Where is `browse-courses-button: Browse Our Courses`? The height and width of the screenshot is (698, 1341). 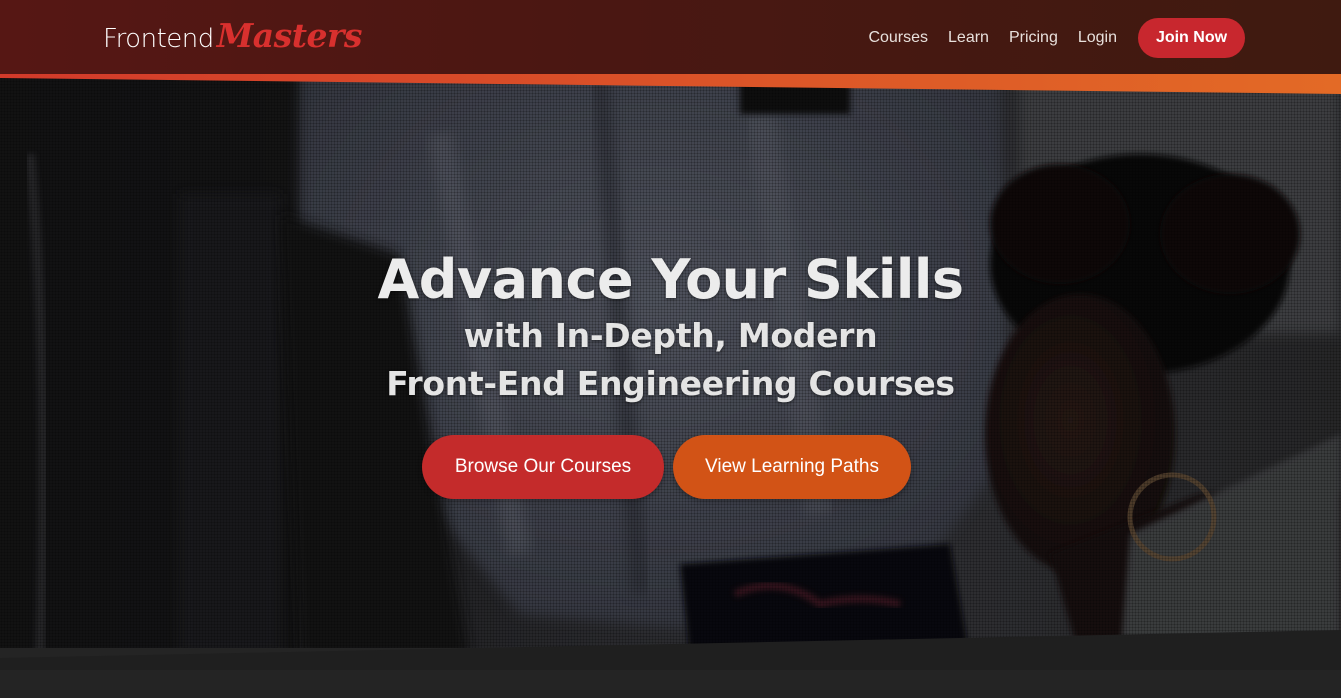 browse-courses-button: Browse Our Courses is located at coordinates (543, 467).